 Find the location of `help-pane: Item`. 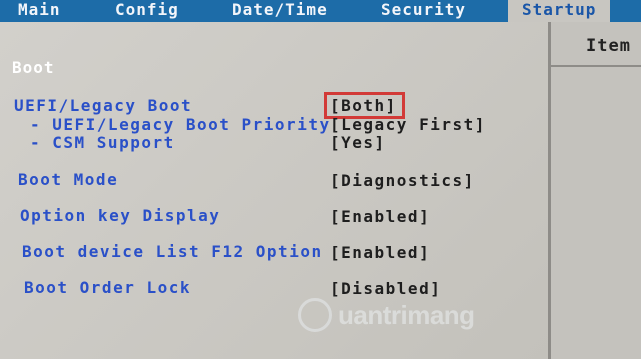

help-pane: Item is located at coordinates (596, 190).